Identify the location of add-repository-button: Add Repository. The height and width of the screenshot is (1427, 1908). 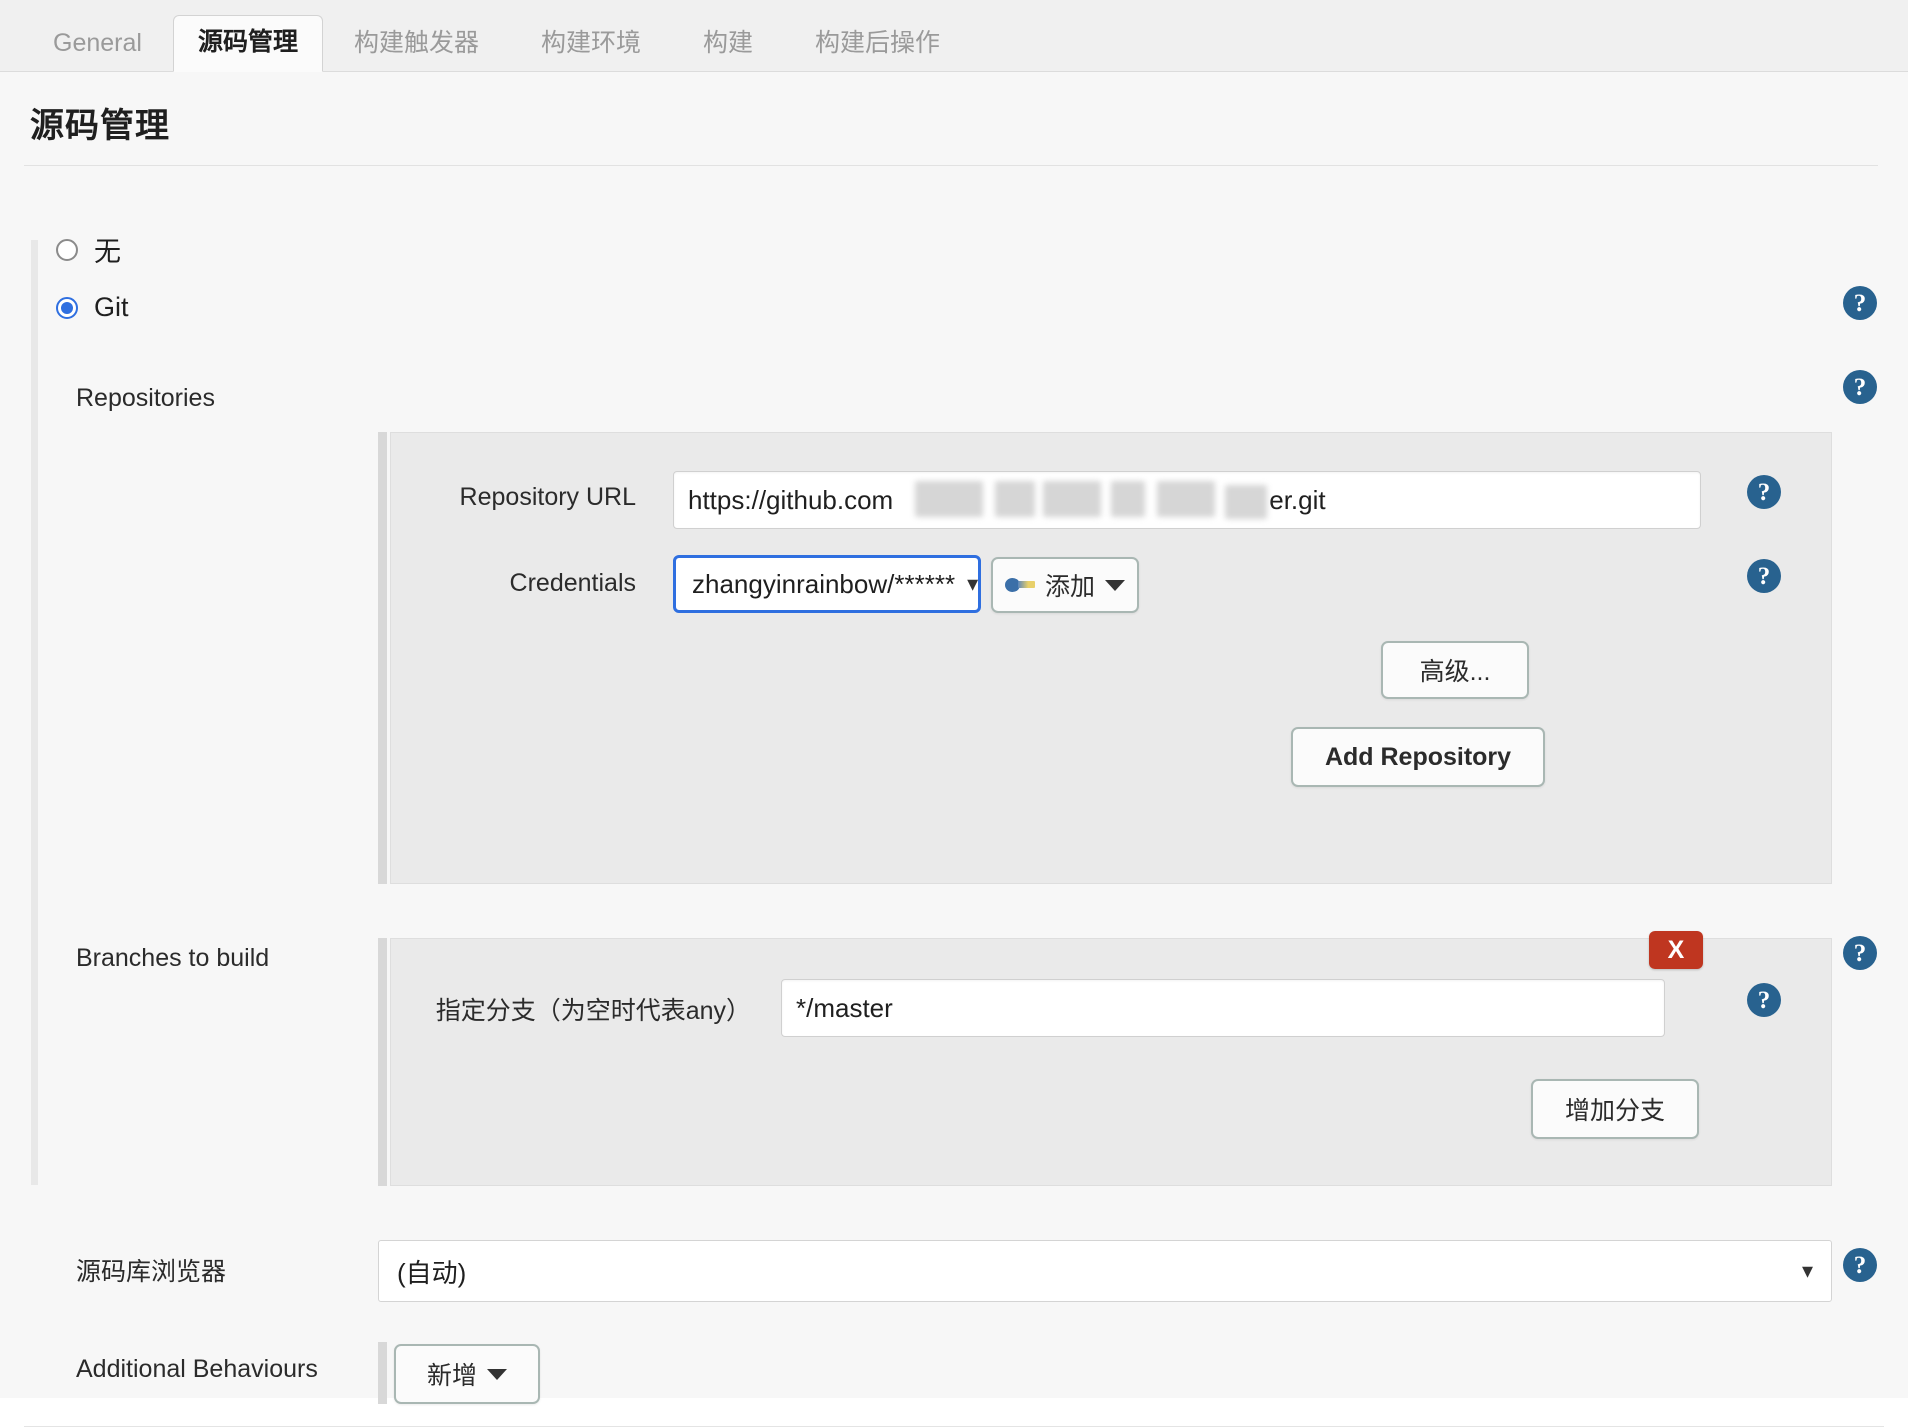
(1418, 757).